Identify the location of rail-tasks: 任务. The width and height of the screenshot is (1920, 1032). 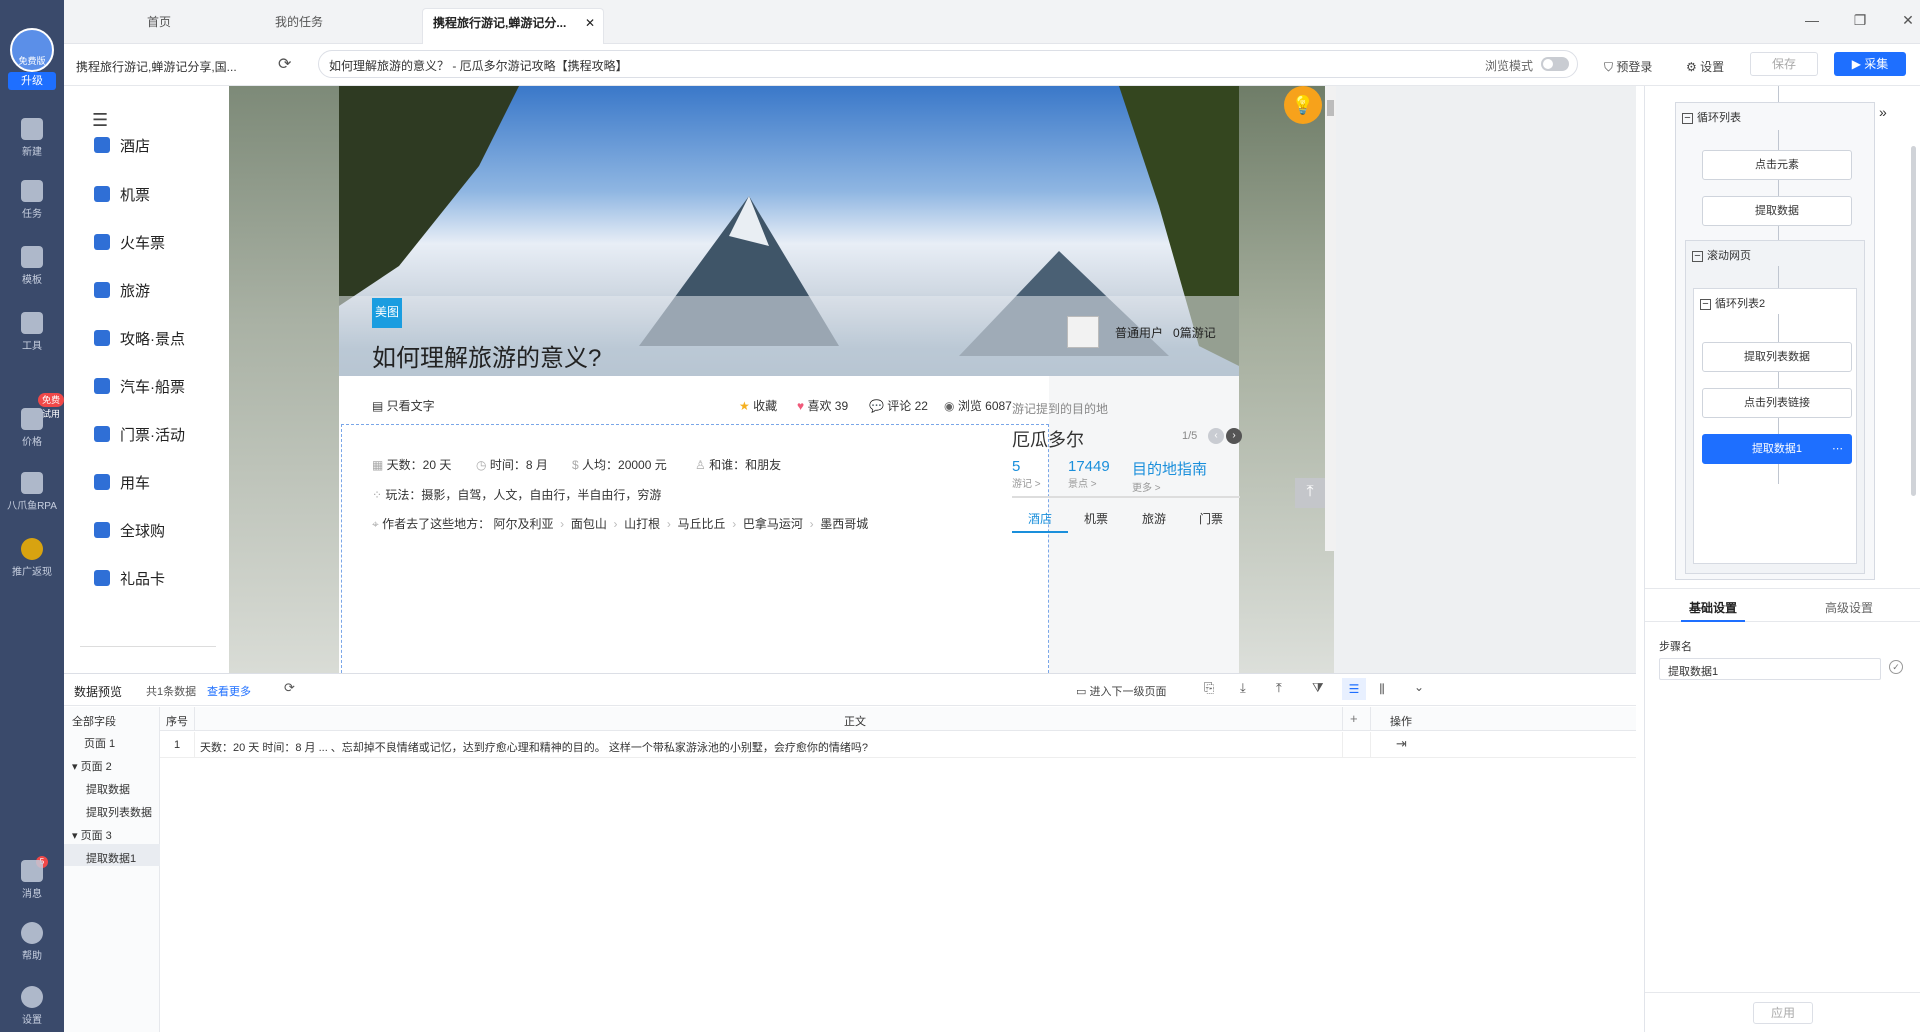
(32, 200).